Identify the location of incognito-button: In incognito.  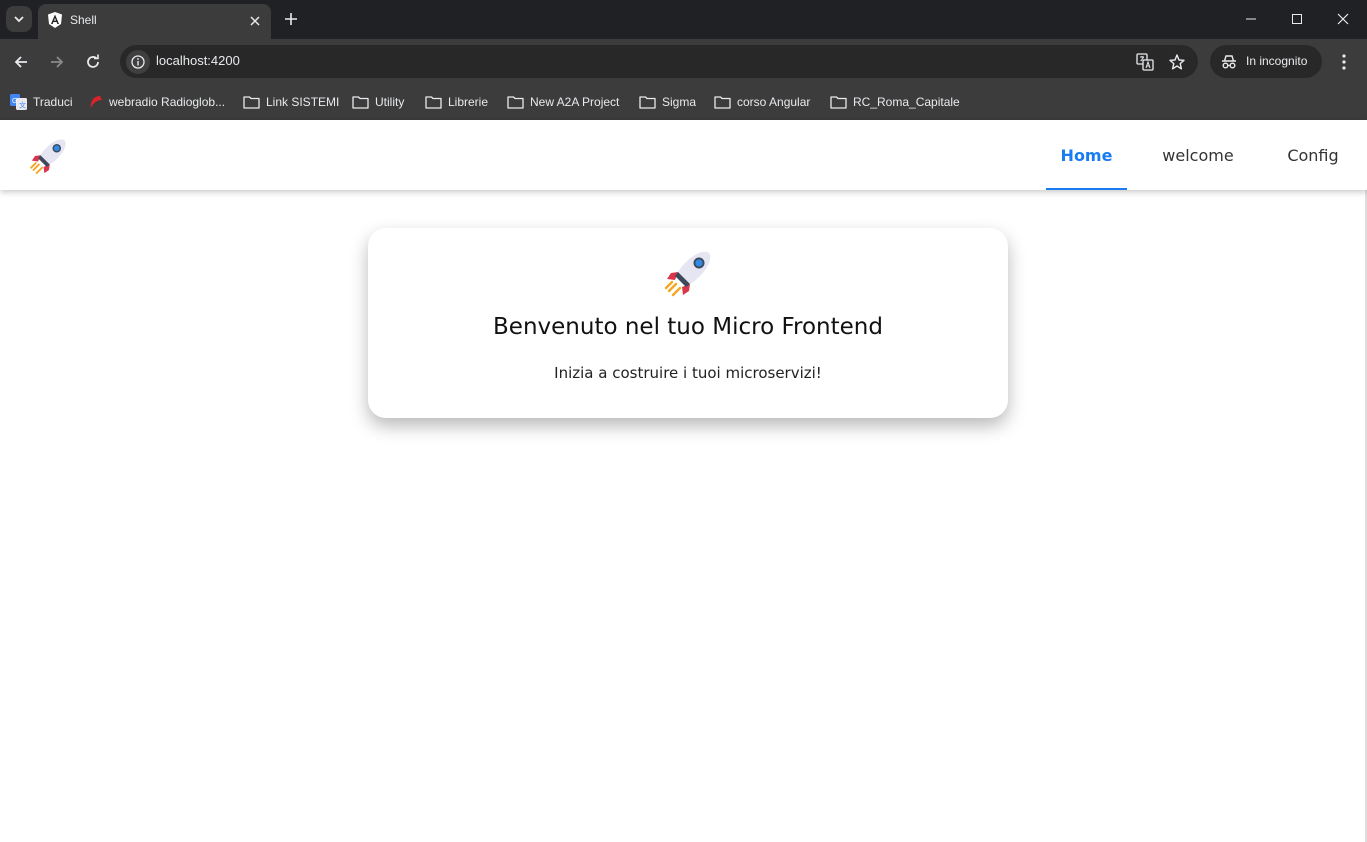
(1266, 61).